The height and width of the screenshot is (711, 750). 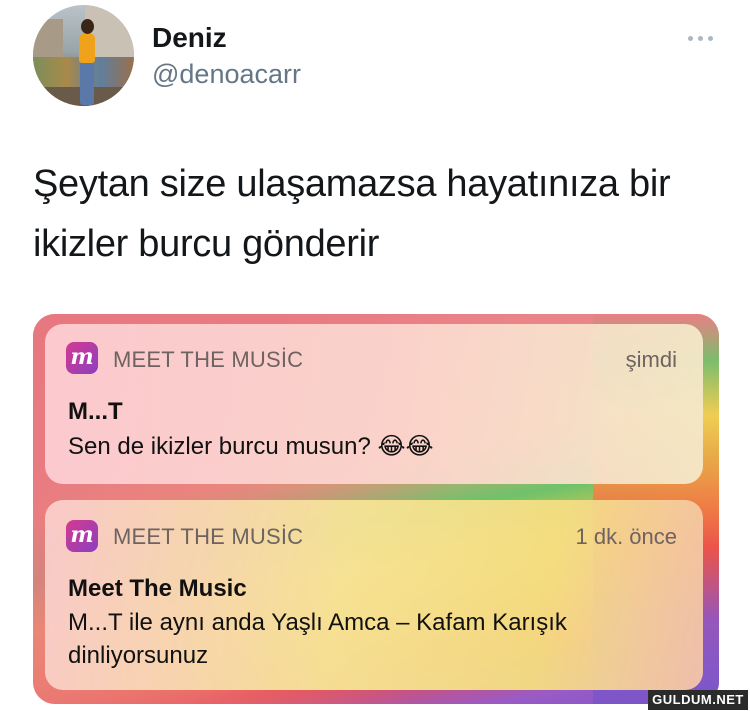 What do you see at coordinates (95, 411) in the screenshot?
I see `notification-title: M...T` at bounding box center [95, 411].